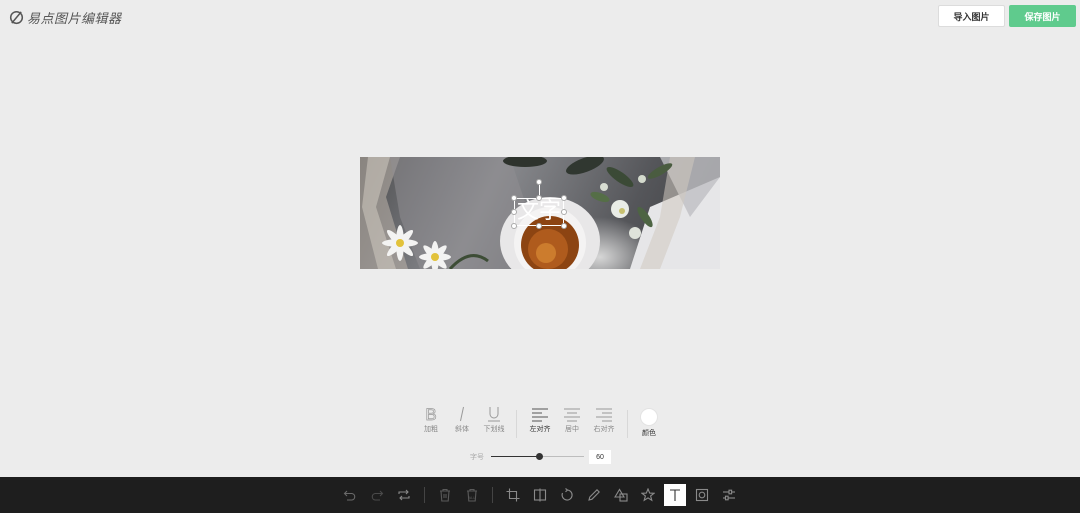 This screenshot has width=1080, height=513. I want to click on undo-icon, so click(349, 495).